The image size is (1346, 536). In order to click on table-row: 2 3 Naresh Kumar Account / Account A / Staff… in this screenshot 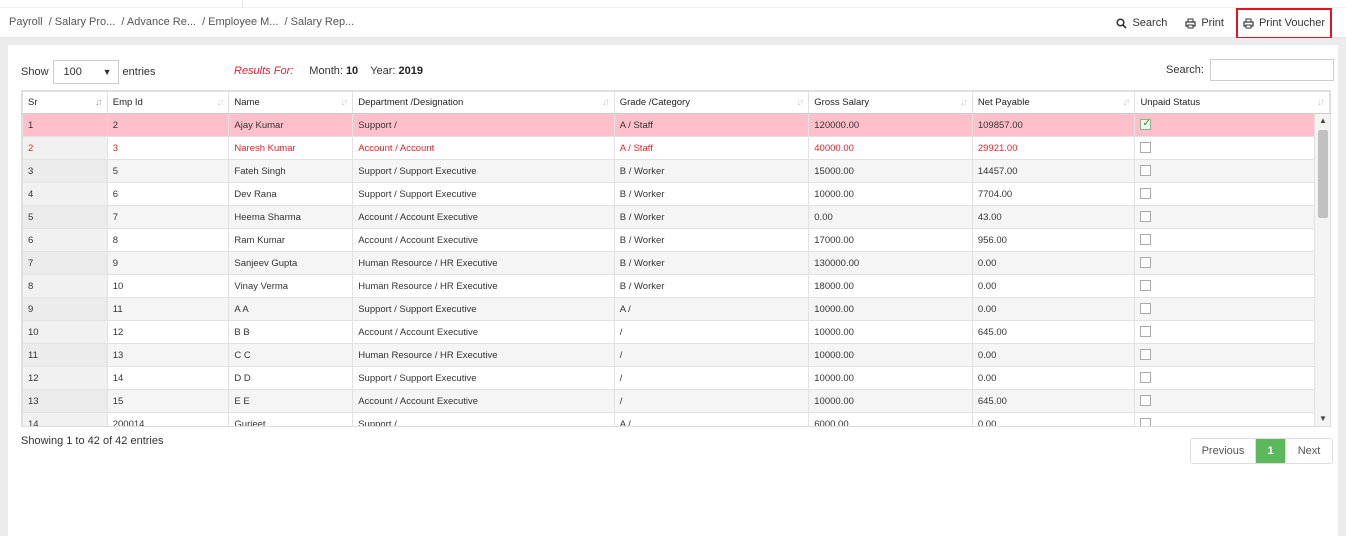, I will do `click(676, 148)`.